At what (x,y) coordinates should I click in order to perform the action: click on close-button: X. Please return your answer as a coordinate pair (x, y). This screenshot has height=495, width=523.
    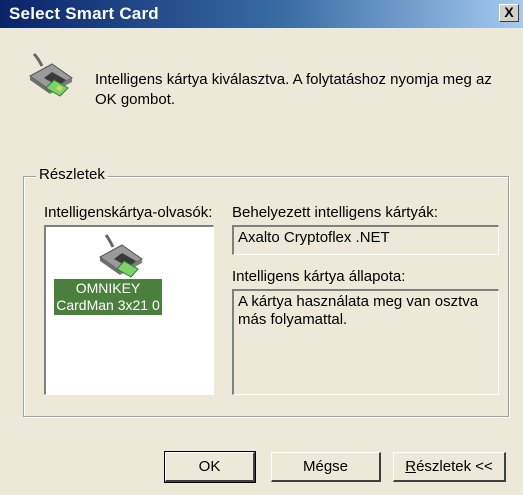
    Looking at the image, I should click on (509, 13).